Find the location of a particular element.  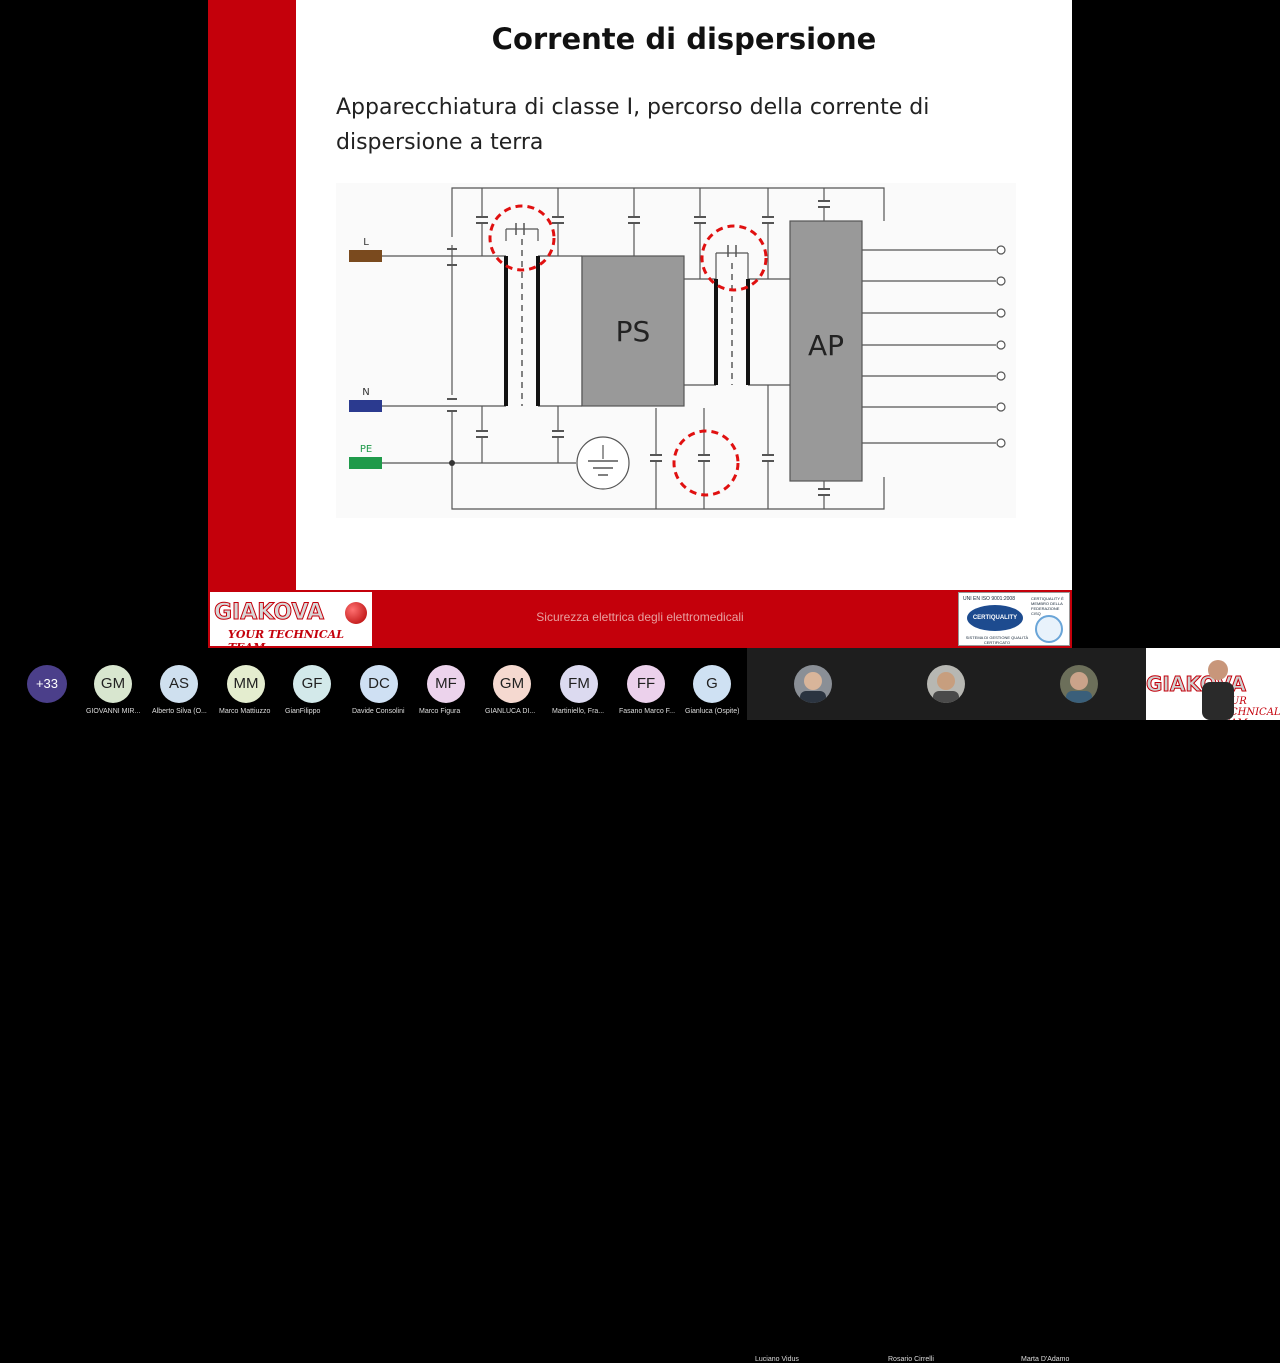

cert-description: SISTEMA DI GESTIONE QUALITÀ CERTIFICATO is located at coordinates (997, 640).